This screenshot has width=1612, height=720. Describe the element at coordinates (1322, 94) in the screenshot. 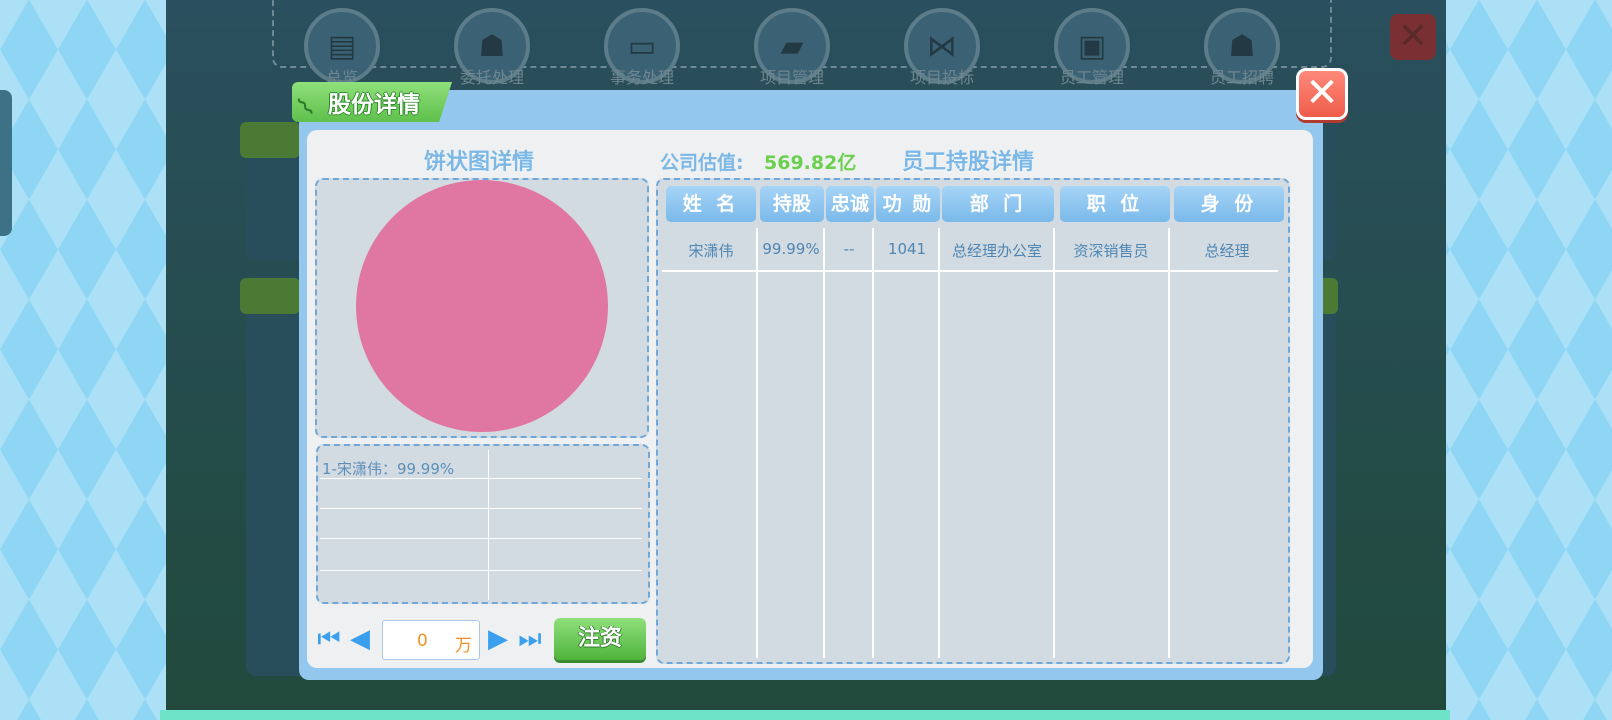

I see `close-button: ✕` at that location.